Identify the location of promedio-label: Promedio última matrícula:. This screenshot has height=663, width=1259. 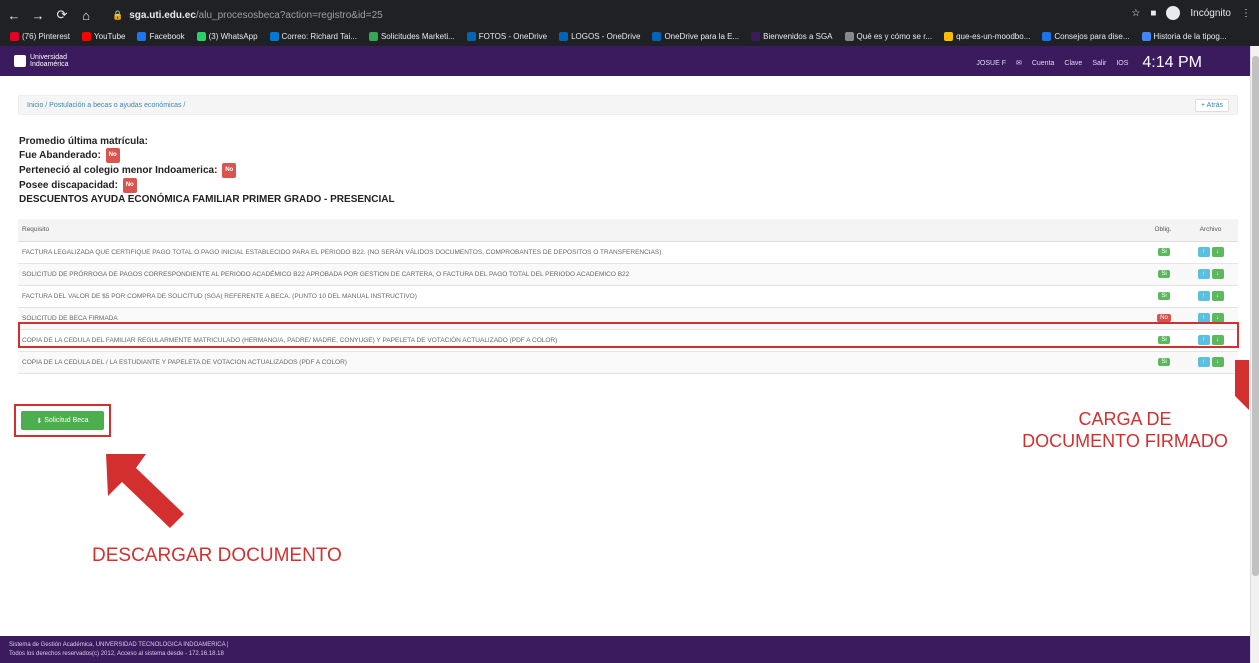
(83, 141).